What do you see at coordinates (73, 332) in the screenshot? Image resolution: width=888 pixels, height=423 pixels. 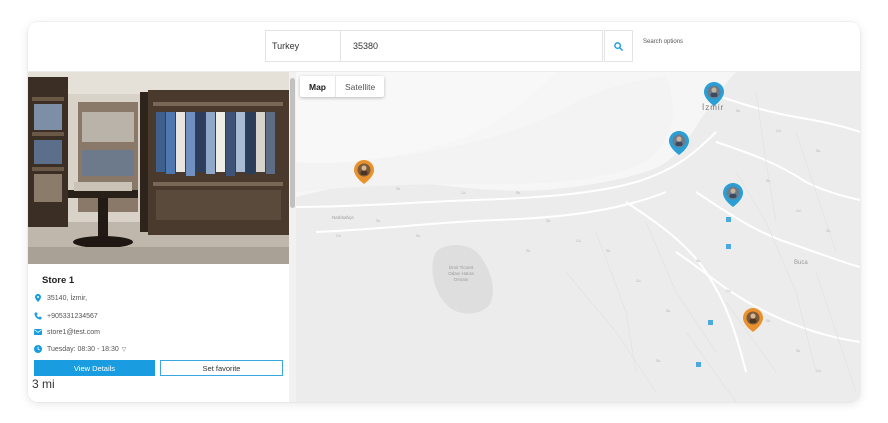 I see `store-email: store1@test.com` at bounding box center [73, 332].